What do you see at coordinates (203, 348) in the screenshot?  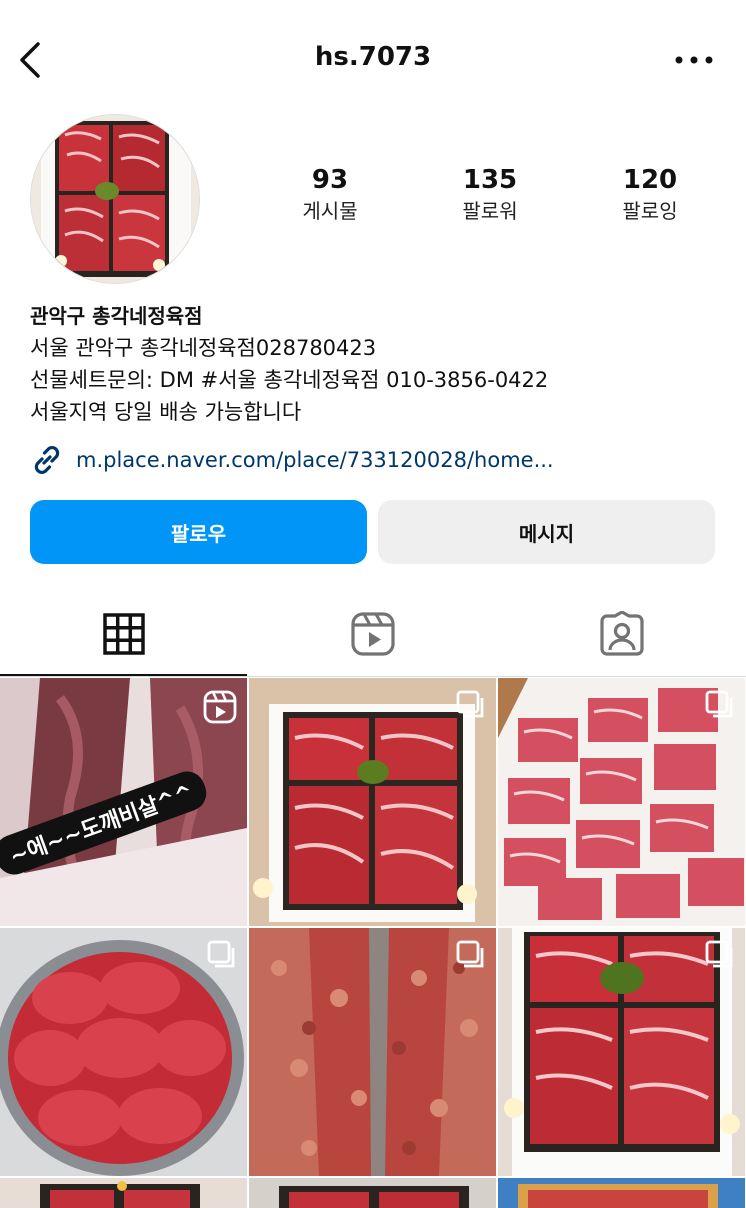 I see `bio-line: 서울 관악구 총각네정육점028780423` at bounding box center [203, 348].